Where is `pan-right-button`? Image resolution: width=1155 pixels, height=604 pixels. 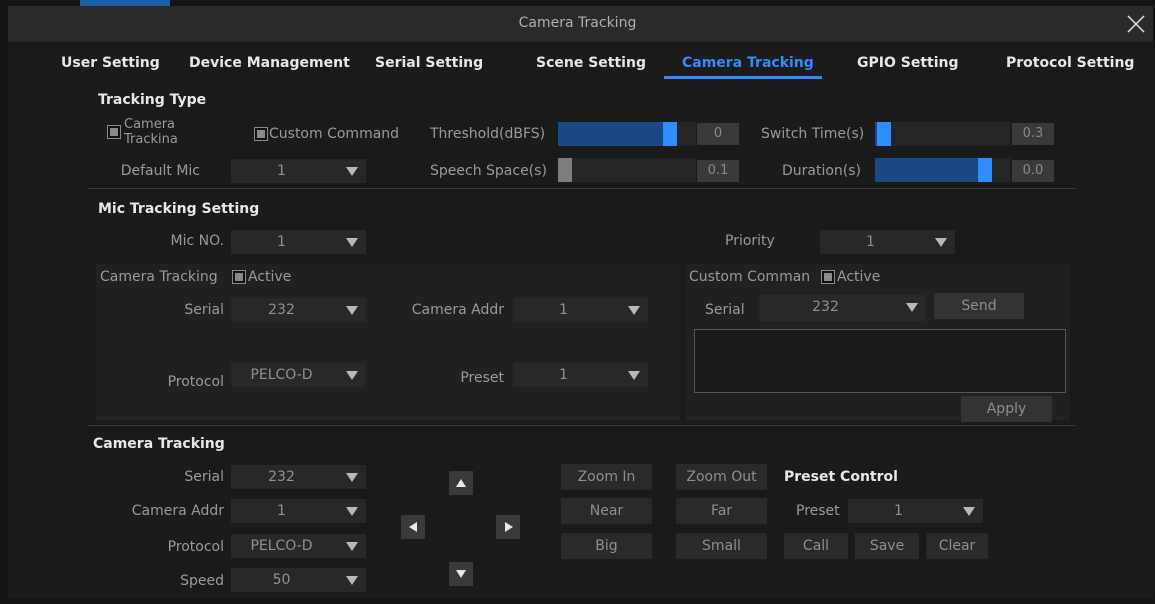 pan-right-button is located at coordinates (508, 527).